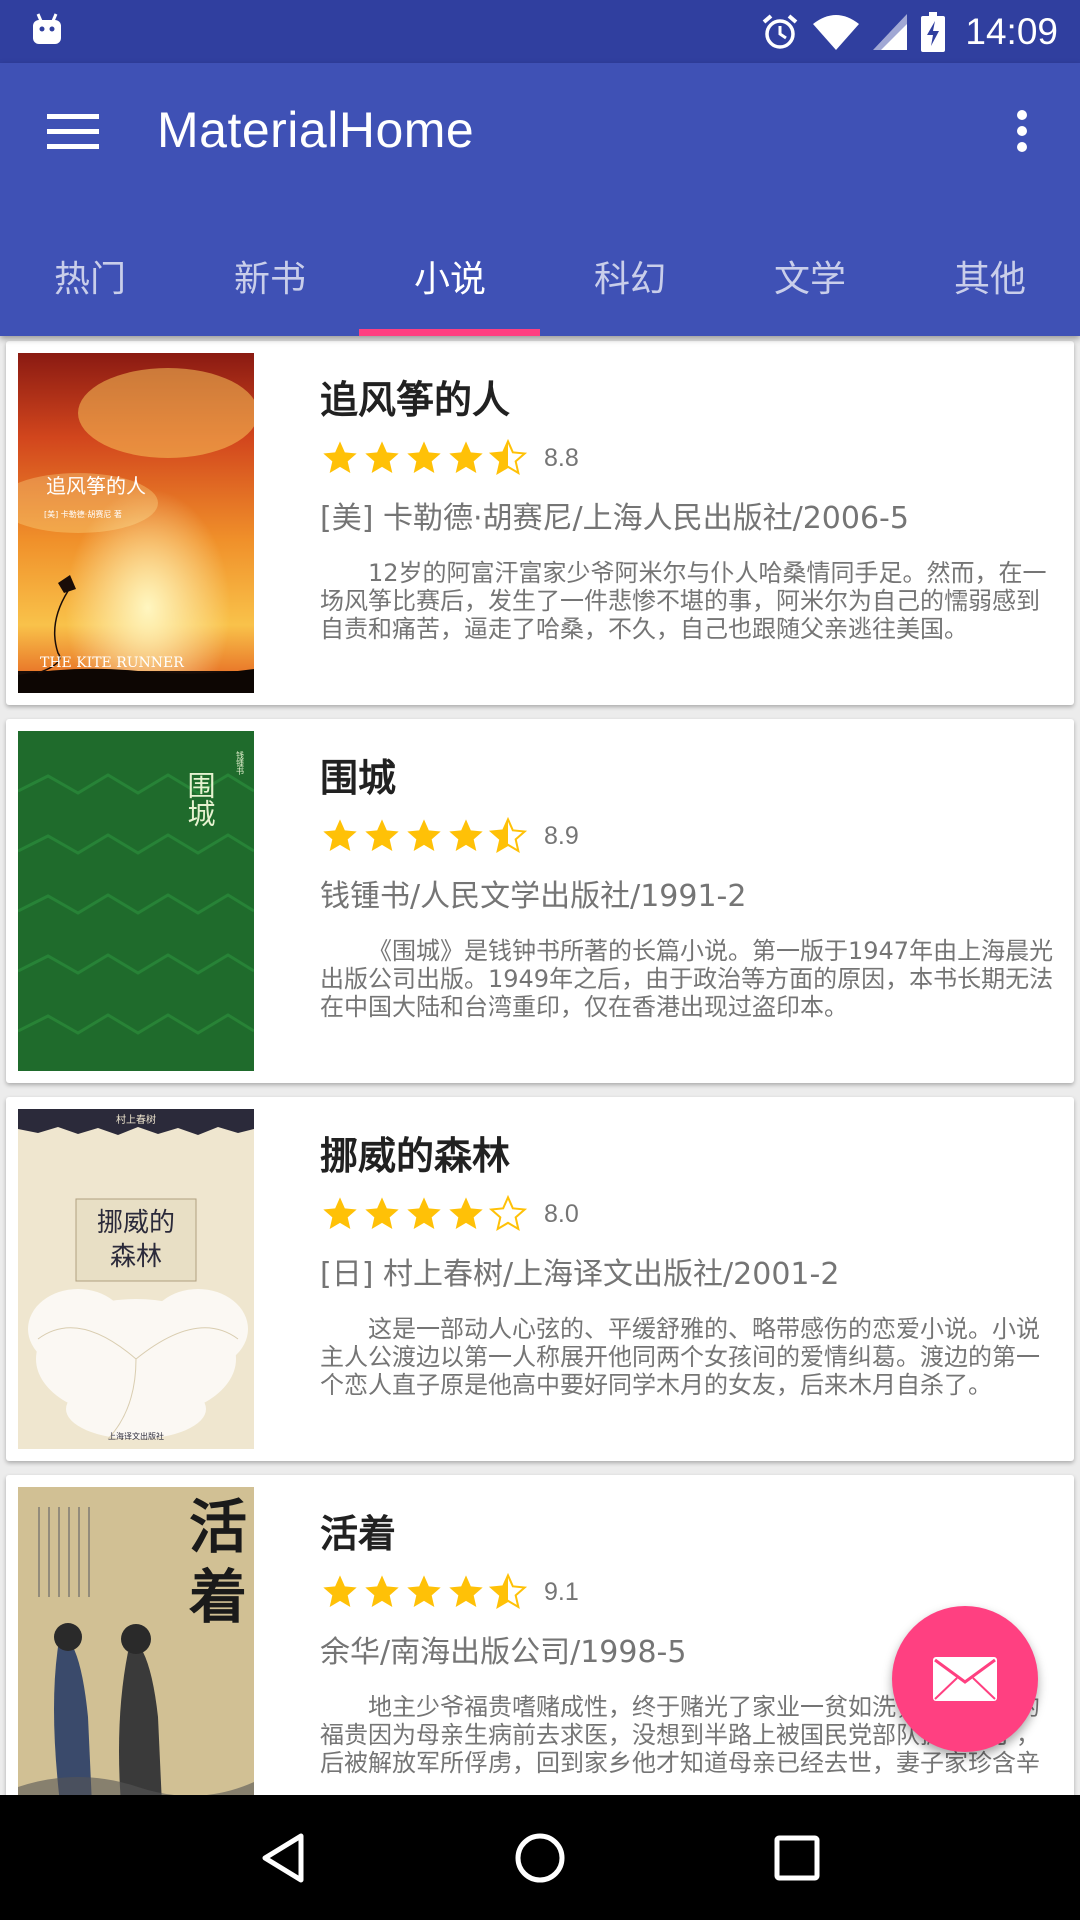 The image size is (1080, 1920). Describe the element at coordinates (449, 332) in the screenshot. I see `tab-indicator` at that location.